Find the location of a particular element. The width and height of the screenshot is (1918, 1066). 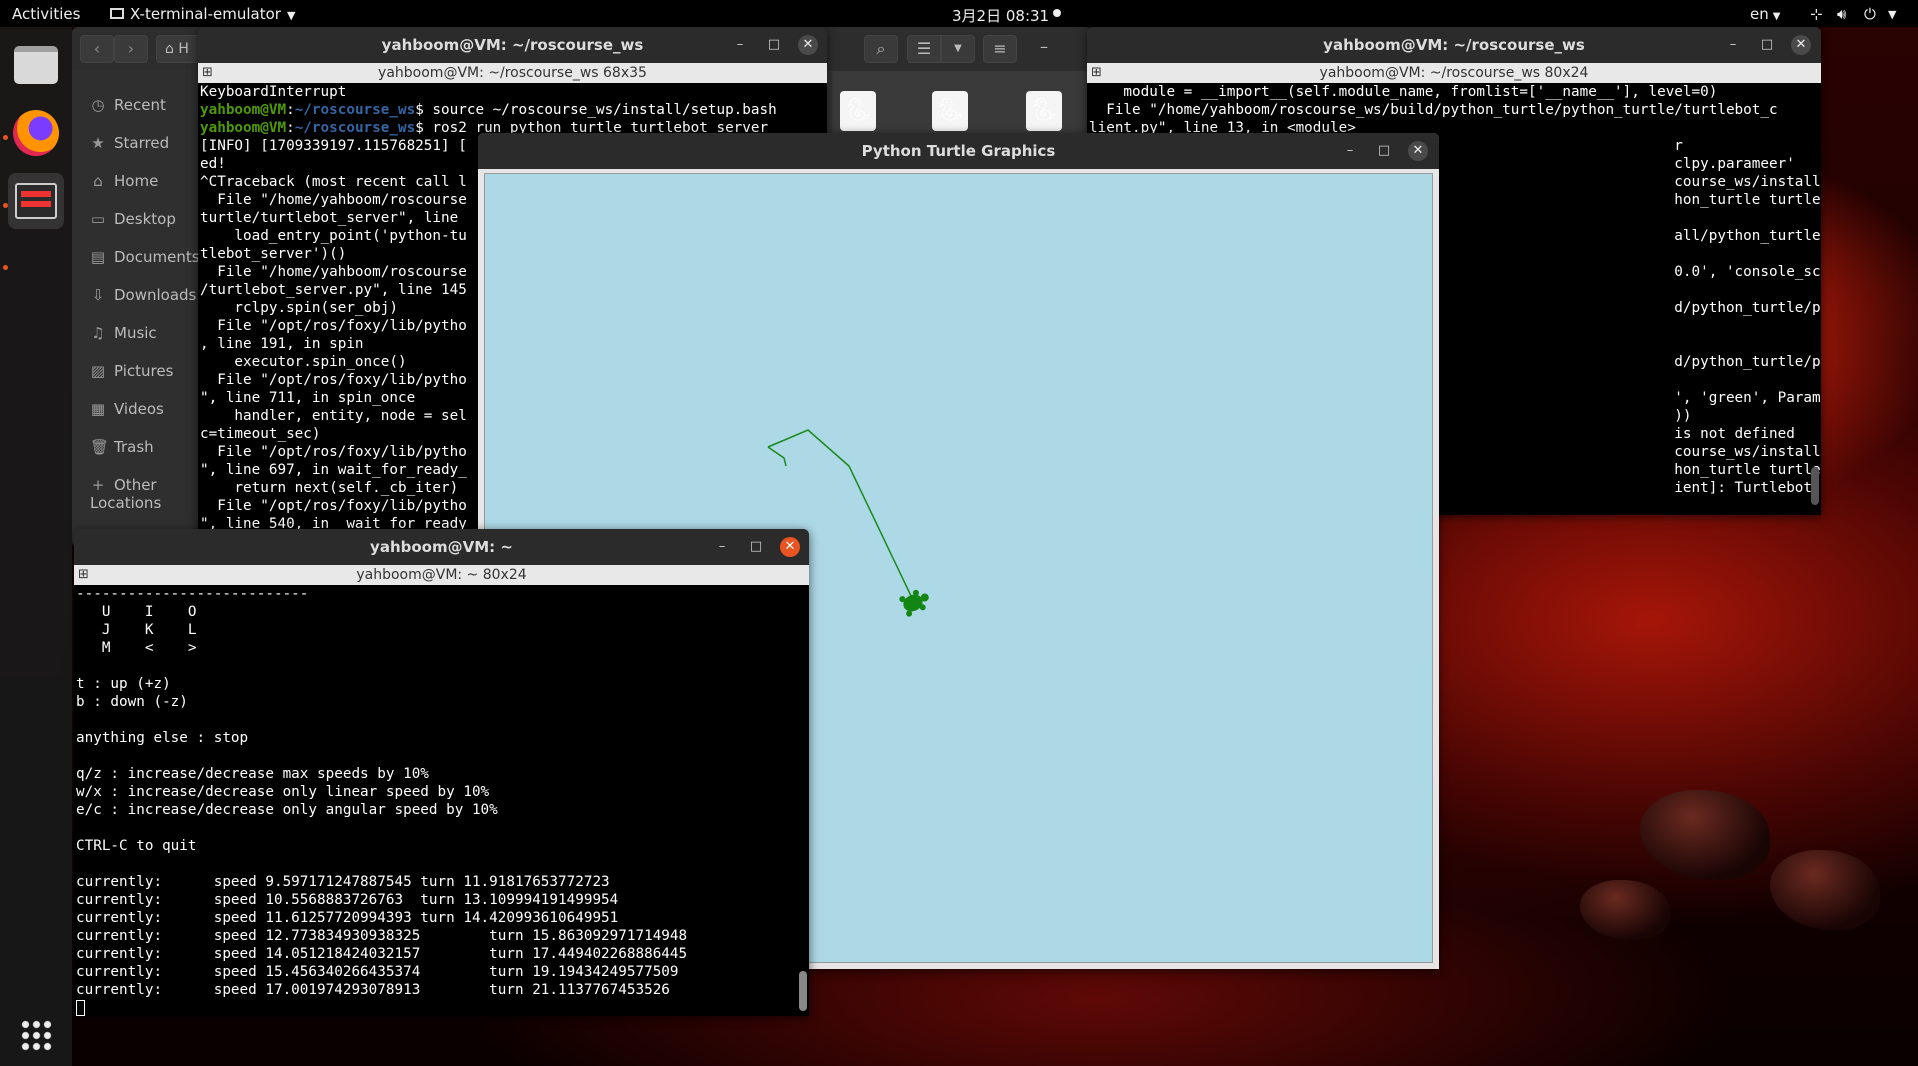

terminal-line: KeyboardInterrupt is located at coordinates (273, 92).